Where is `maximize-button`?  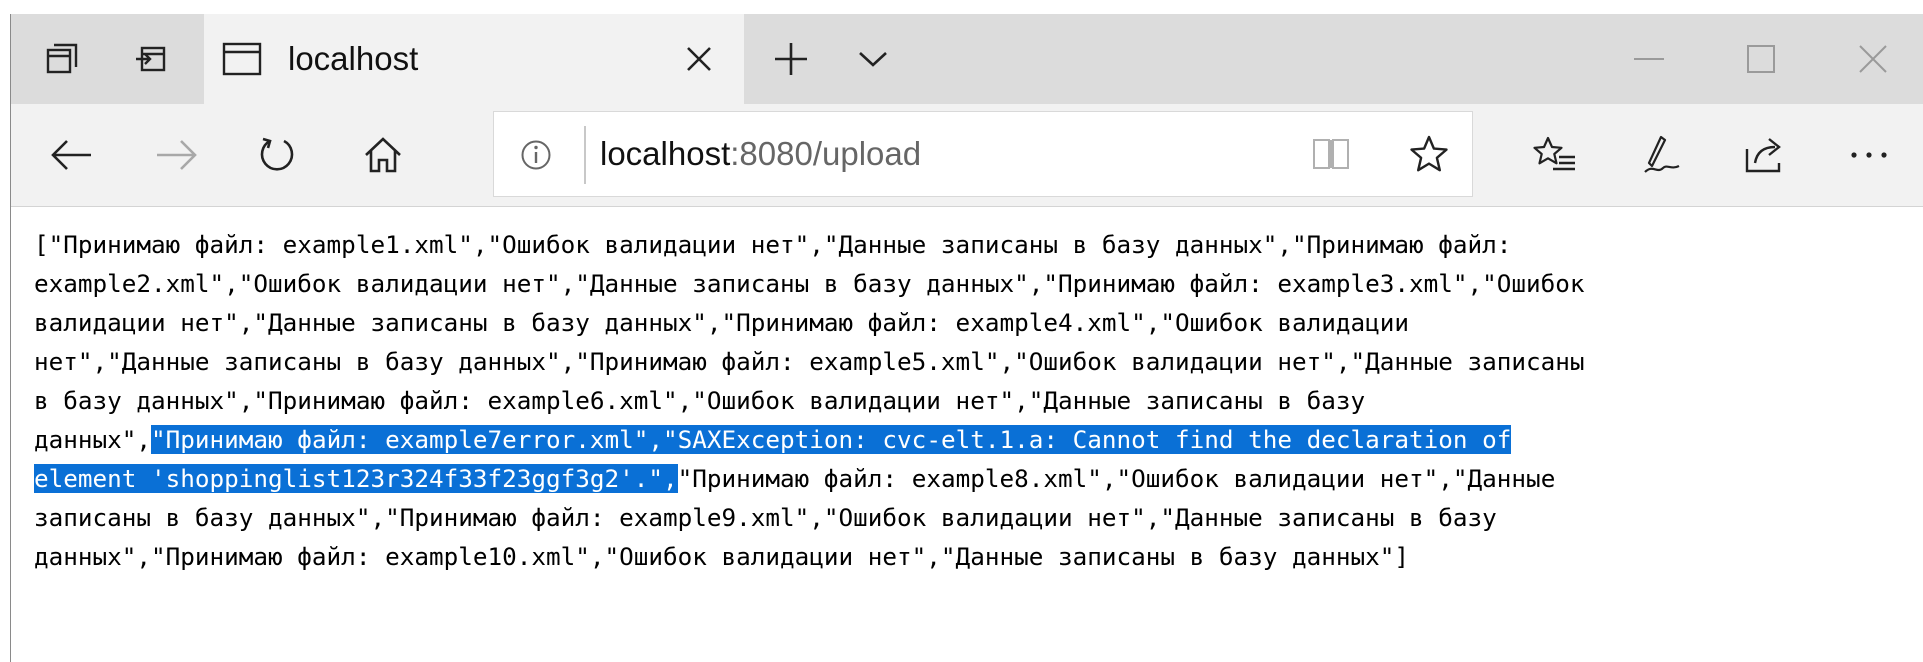
maximize-button is located at coordinates (1761, 59).